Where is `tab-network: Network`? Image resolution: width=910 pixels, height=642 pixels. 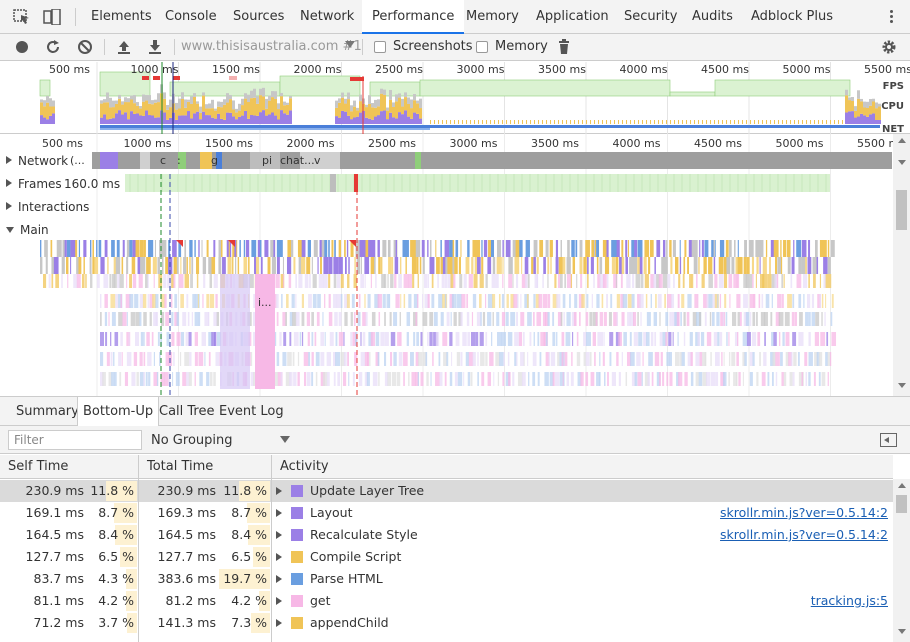
tab-network: Network is located at coordinates (327, 17).